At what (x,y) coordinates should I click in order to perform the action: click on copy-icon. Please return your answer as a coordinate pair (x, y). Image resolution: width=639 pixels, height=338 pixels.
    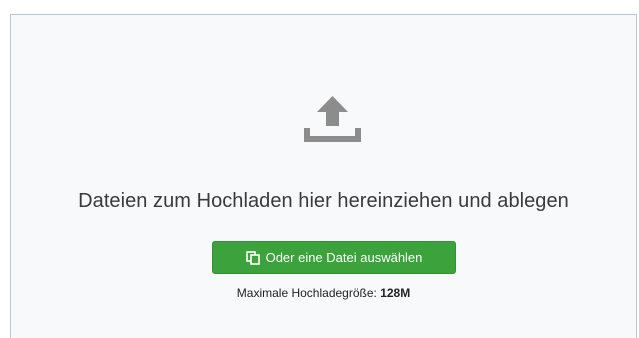
    Looking at the image, I should click on (252, 257).